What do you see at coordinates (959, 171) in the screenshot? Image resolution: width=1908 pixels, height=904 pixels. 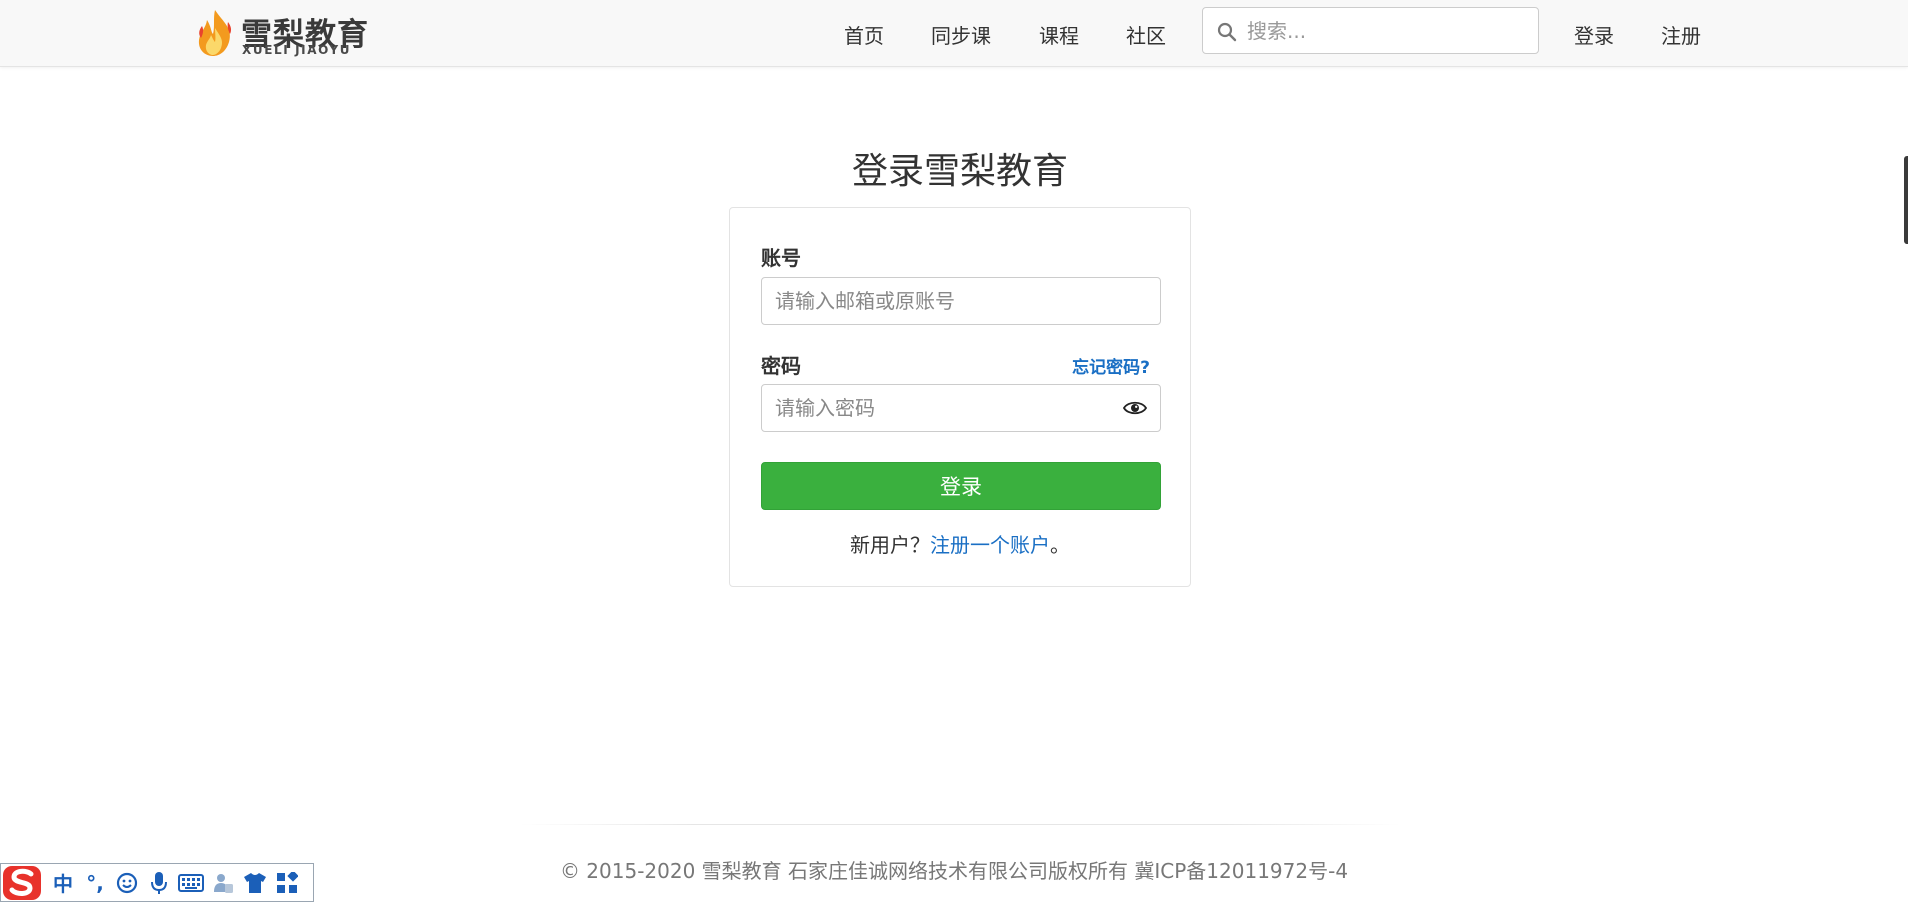 I see `page-title: 登录雪梨教育` at bounding box center [959, 171].